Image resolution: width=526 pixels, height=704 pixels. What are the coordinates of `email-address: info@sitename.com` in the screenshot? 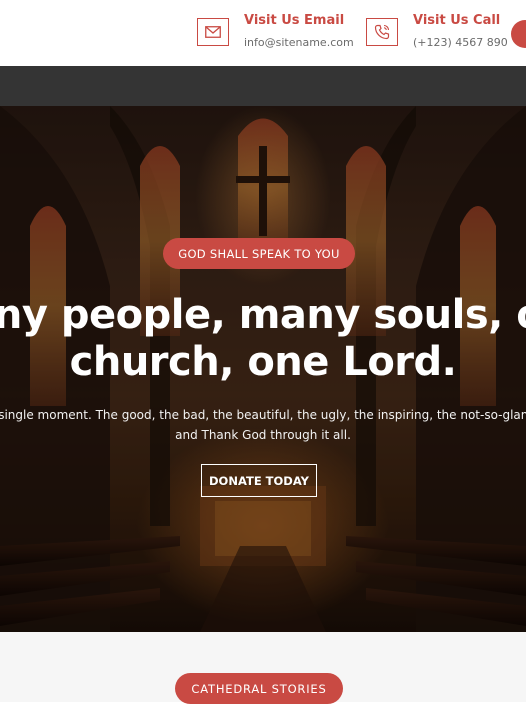 It's located at (299, 42).